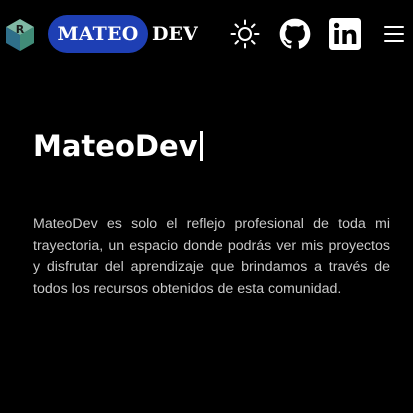  I want to click on brand-highlight: MATEO, so click(98, 34).